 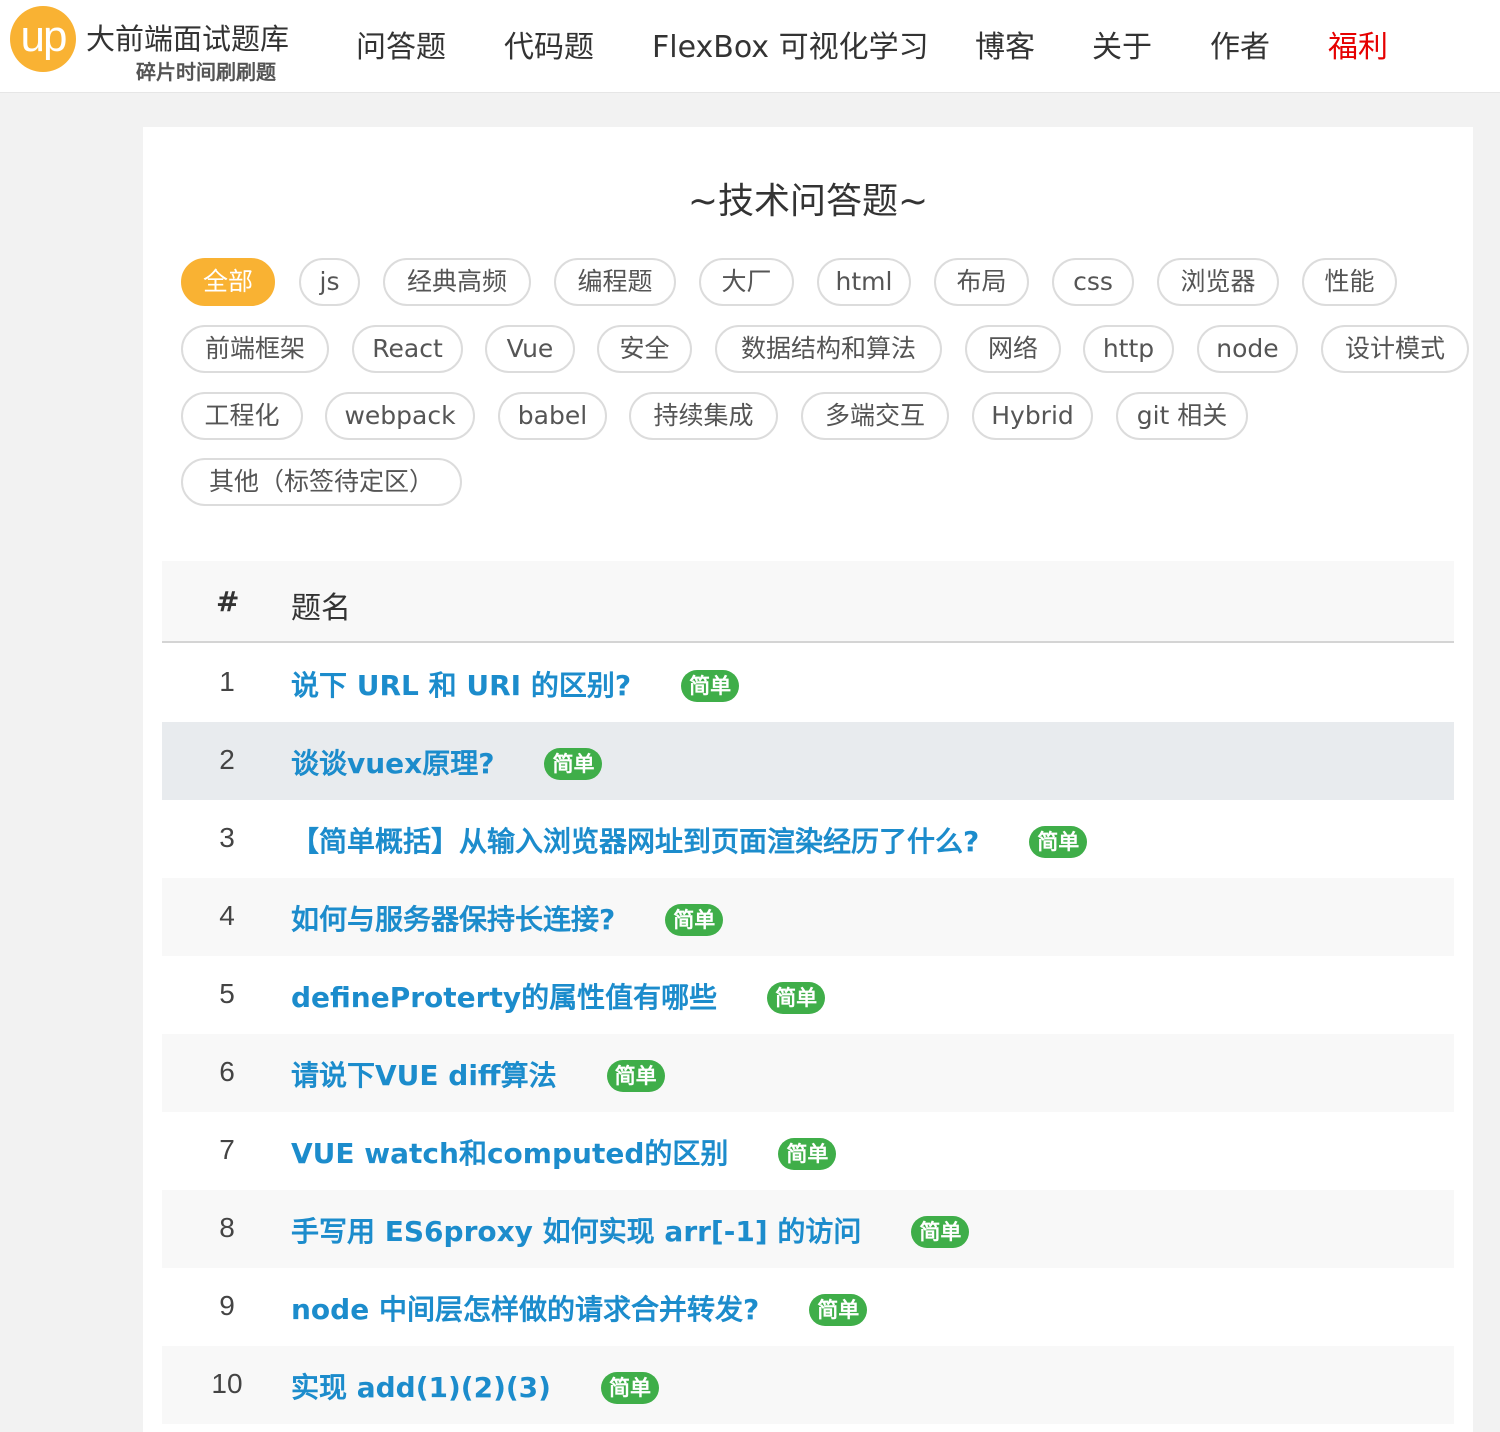 What do you see at coordinates (227, 1071) in the screenshot?
I see `row-number: 6` at bounding box center [227, 1071].